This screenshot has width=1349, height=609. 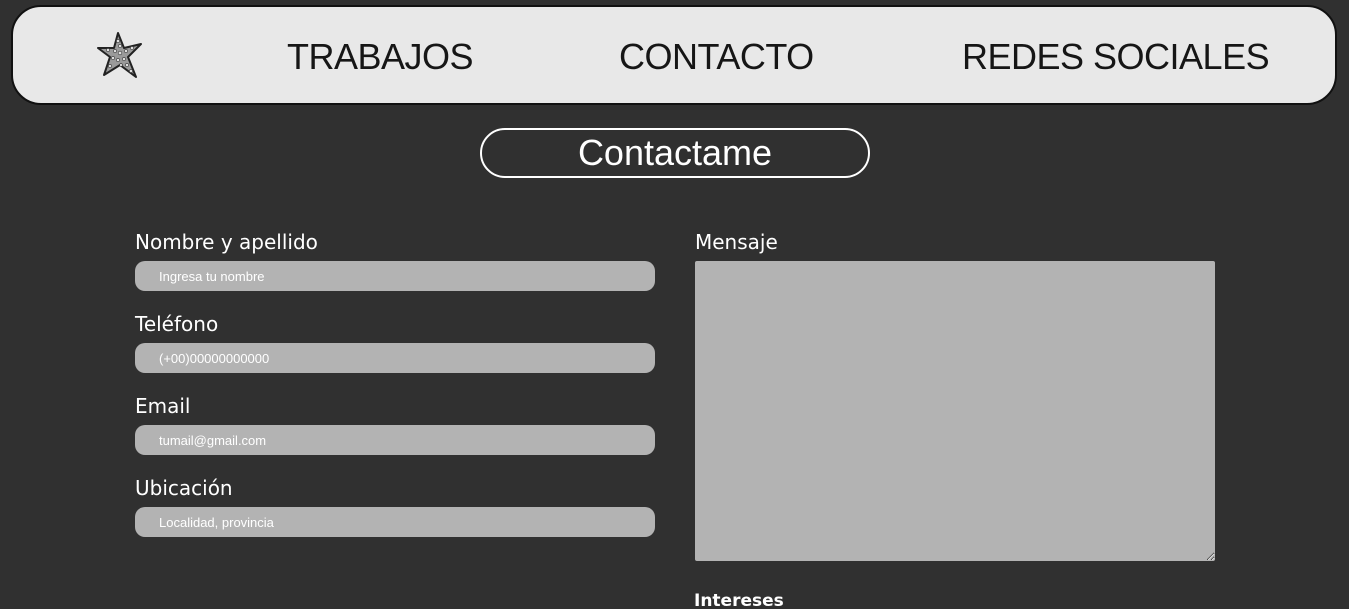 I want to click on nav-link-trabajos: TRABAJOS, so click(x=380, y=57).